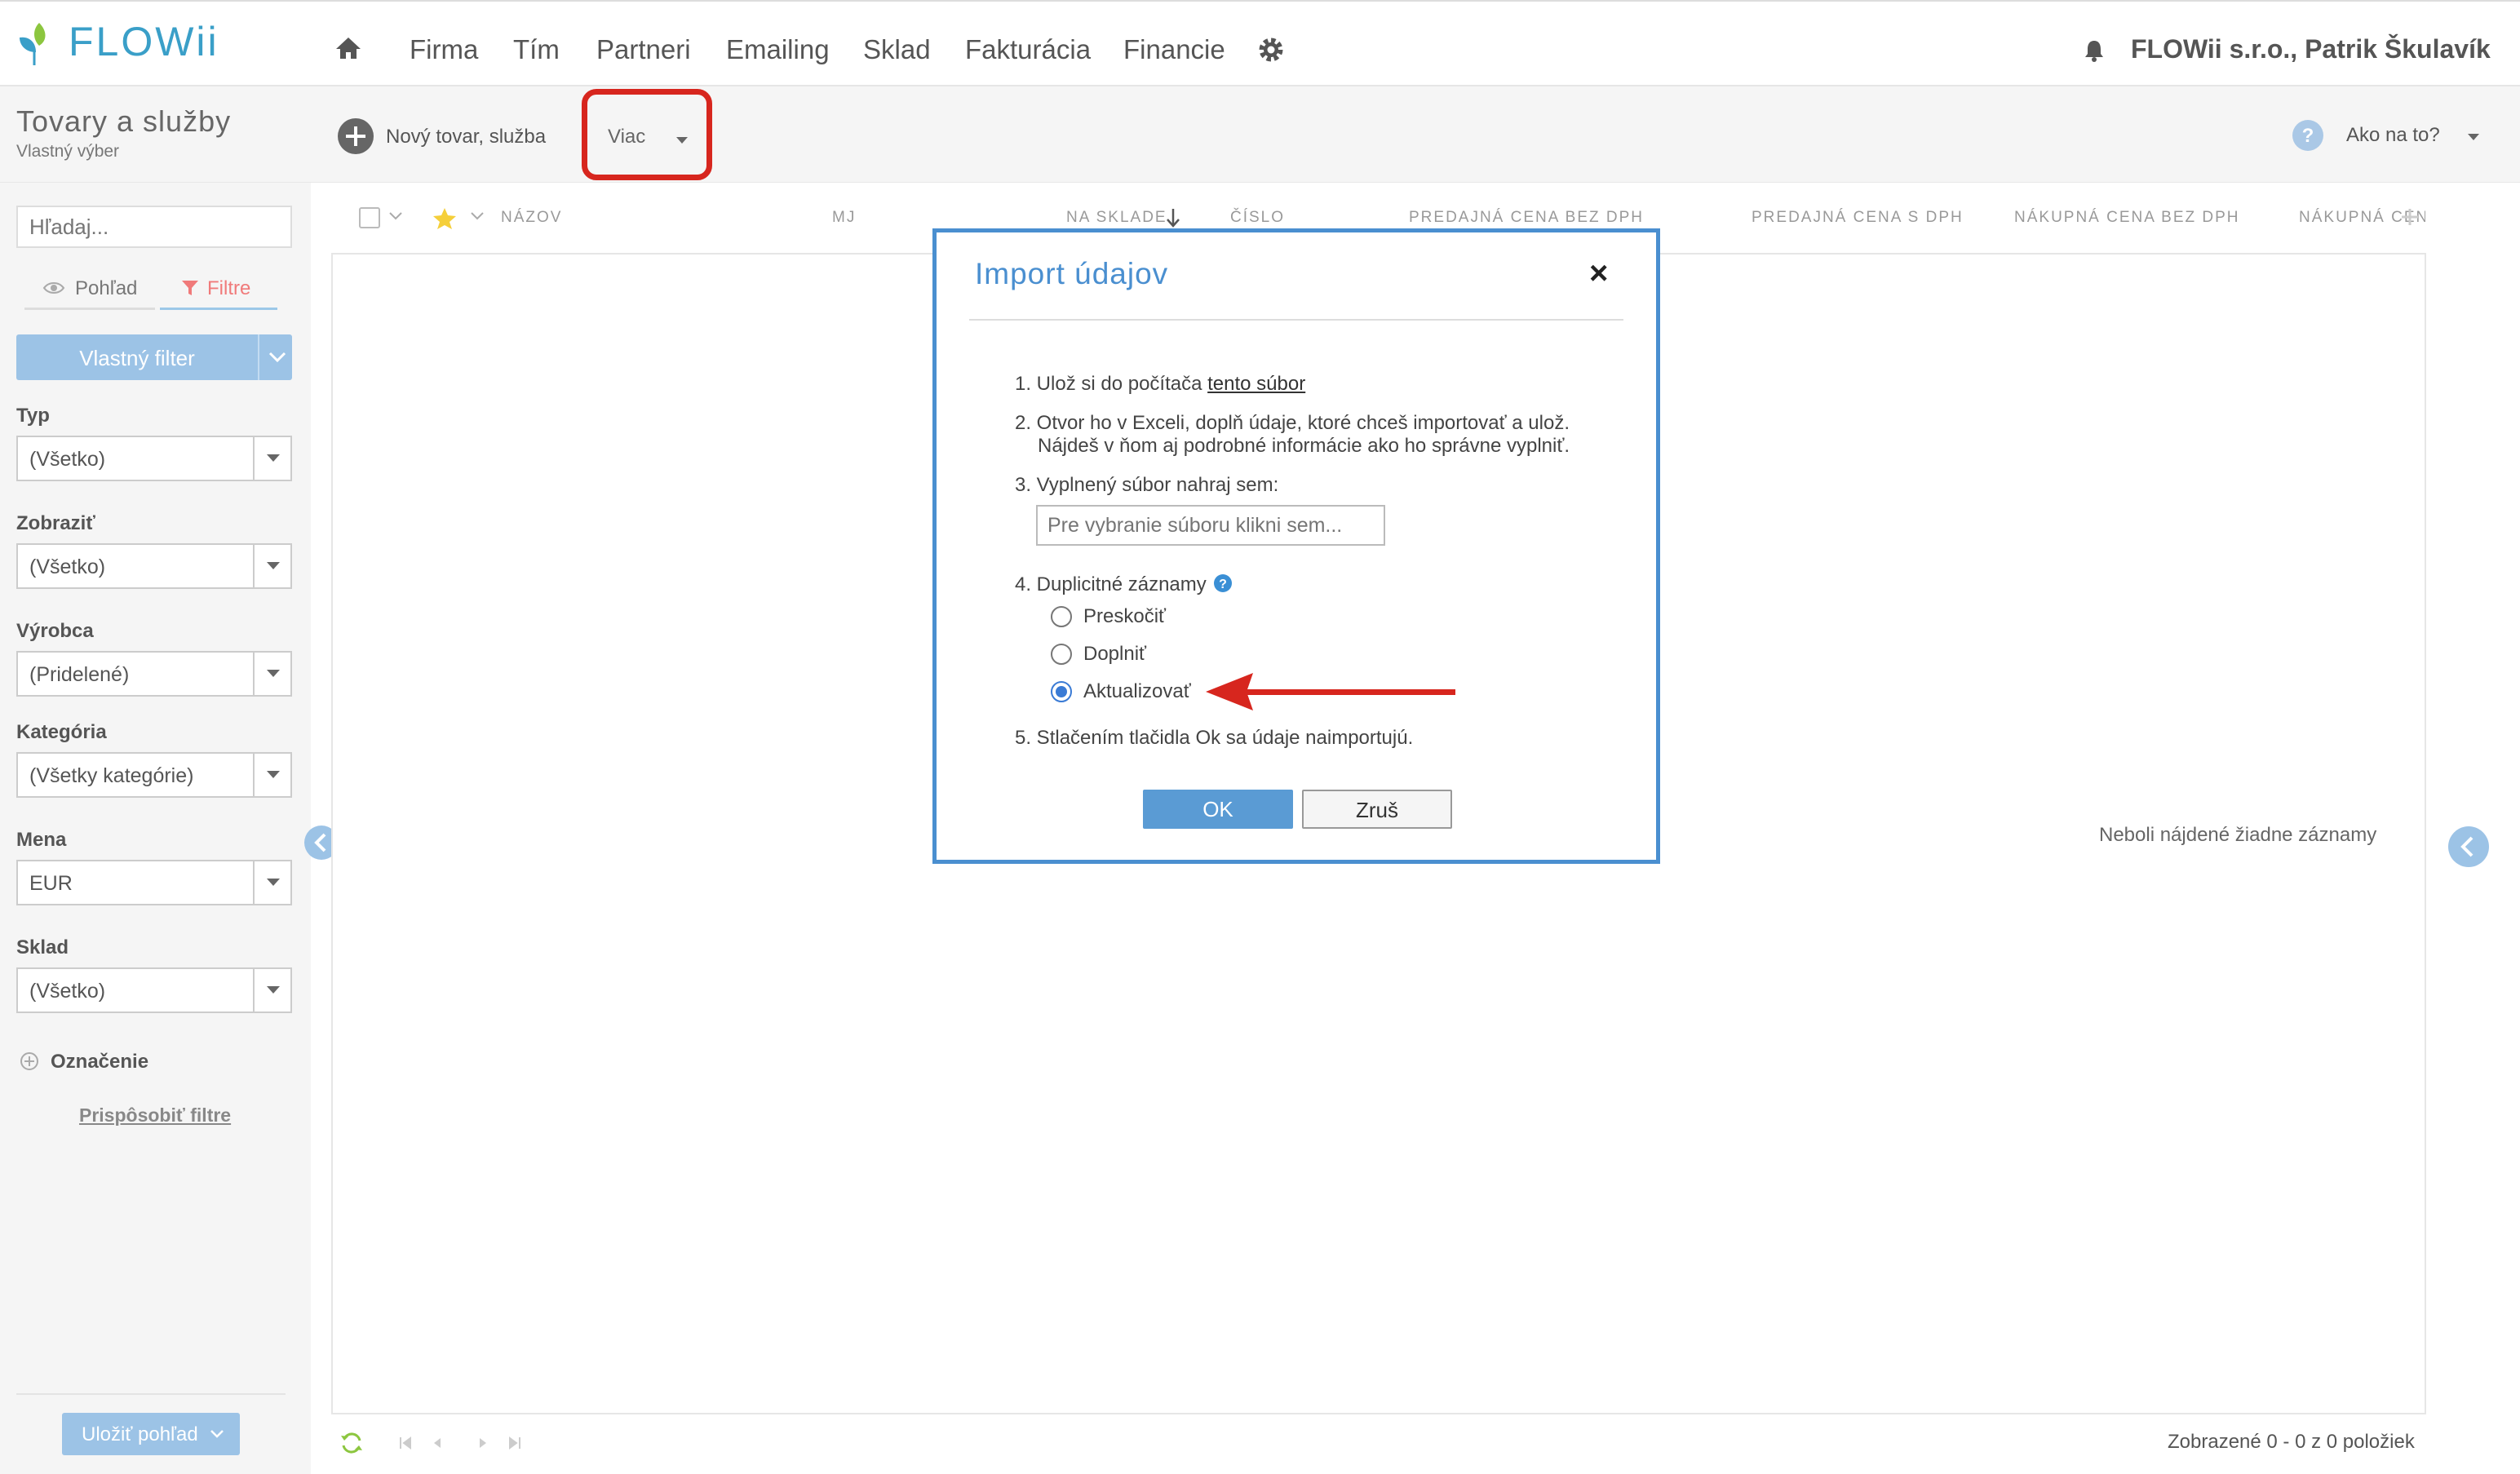 The width and height of the screenshot is (2520, 1474). Describe the element at coordinates (190, 288) in the screenshot. I see `filter-icon` at that location.